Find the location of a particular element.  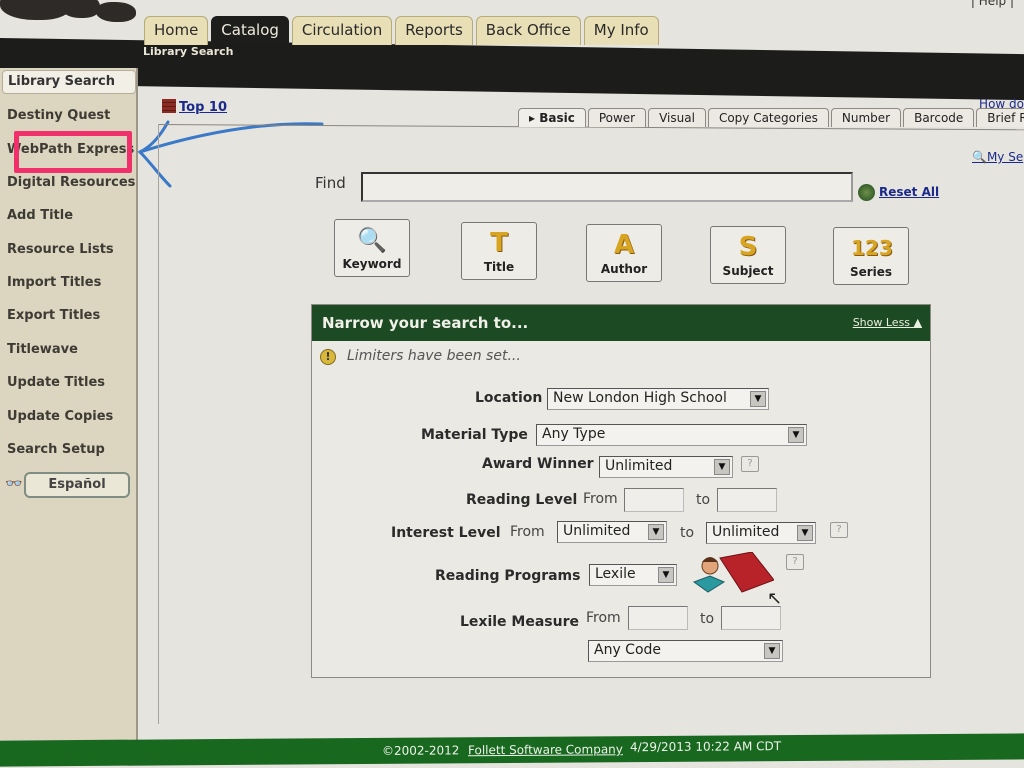

show-less-link: Show Less ▲ is located at coordinates (887, 322).